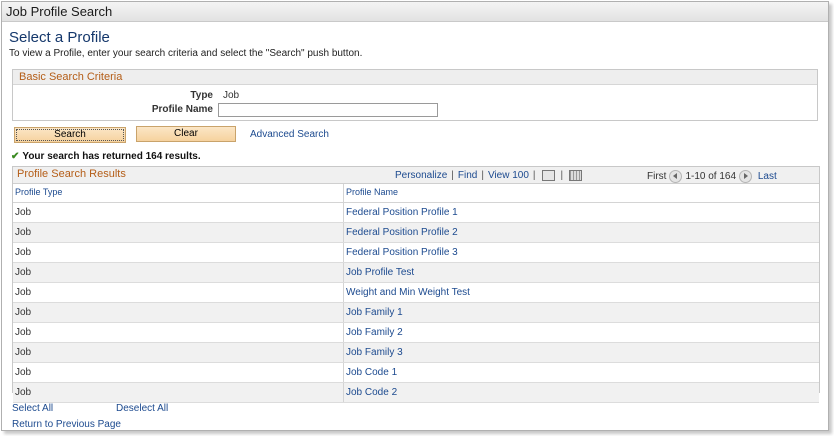  Describe the element at coordinates (416, 193) in the screenshot. I see `column-header-row: Profile Type Profile Name` at that location.